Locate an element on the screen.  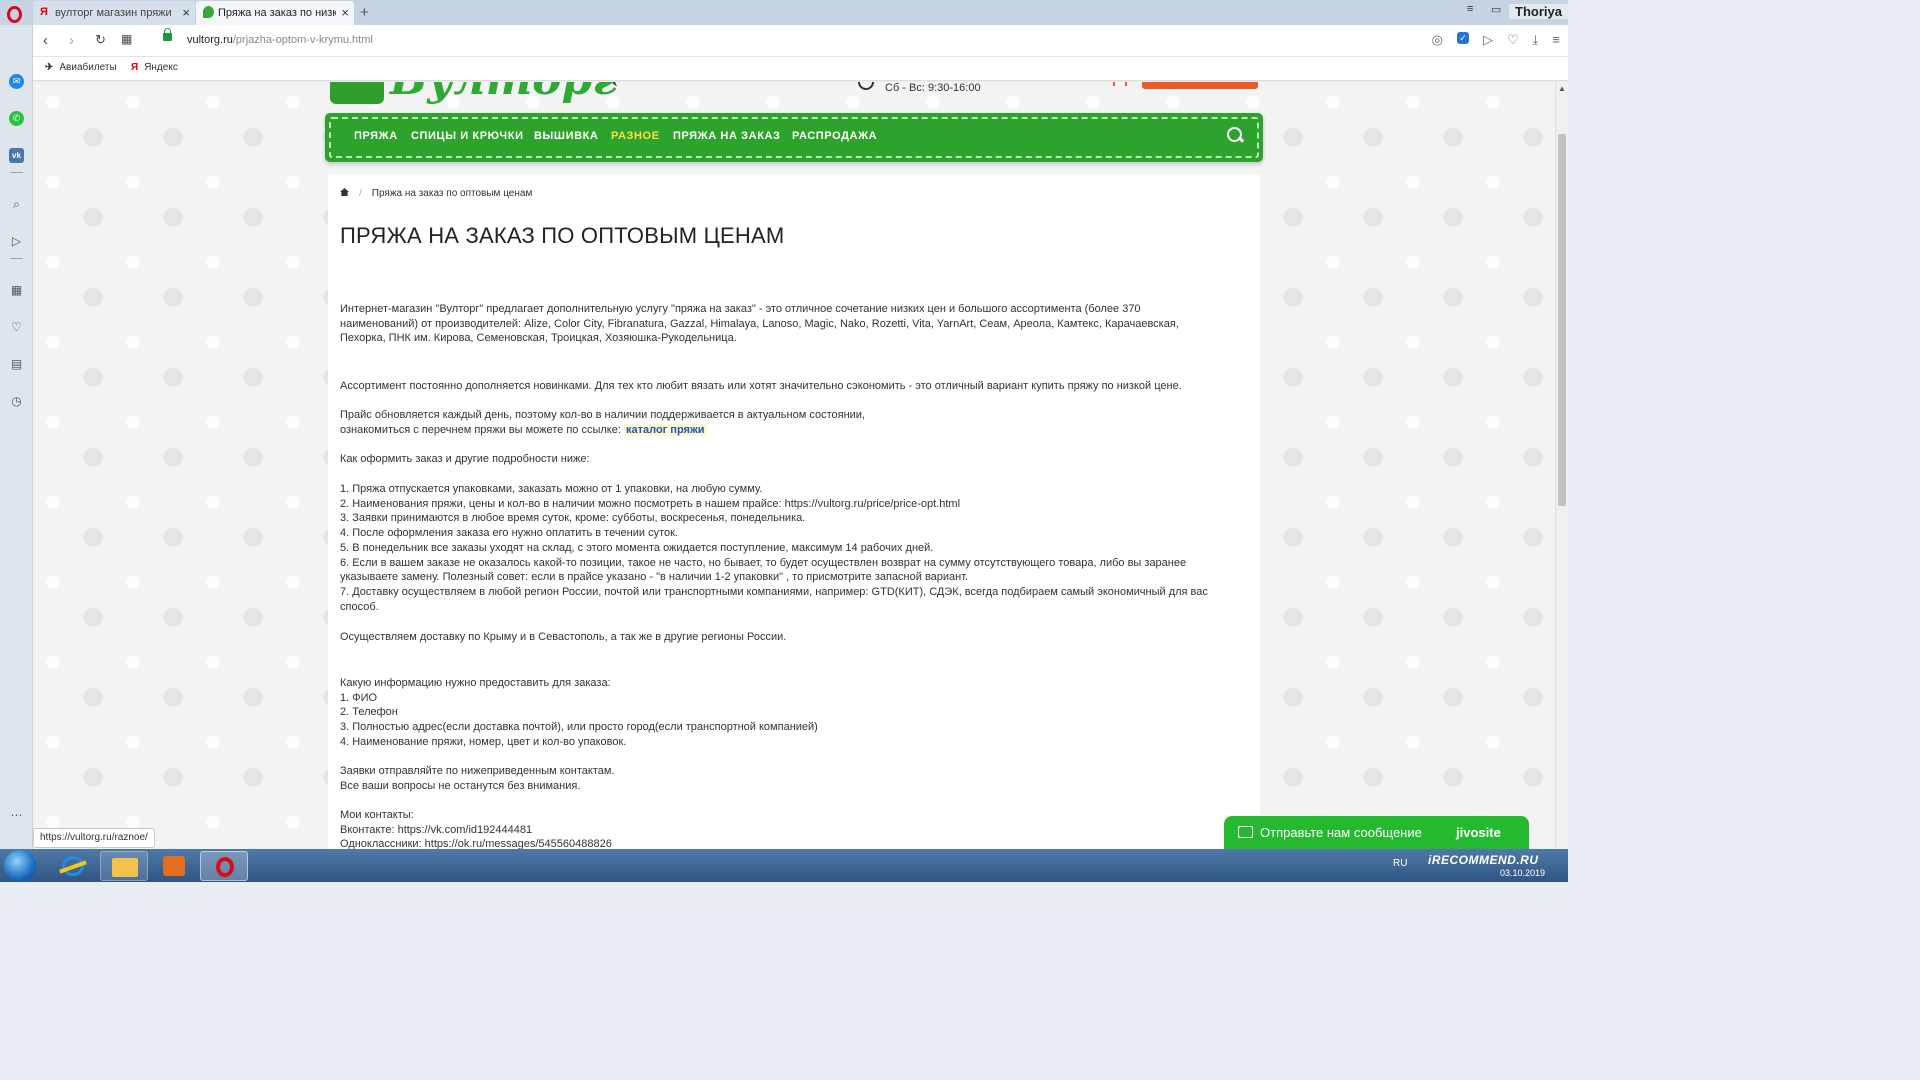
logo-leaf-icon is located at coordinates (357, 93).